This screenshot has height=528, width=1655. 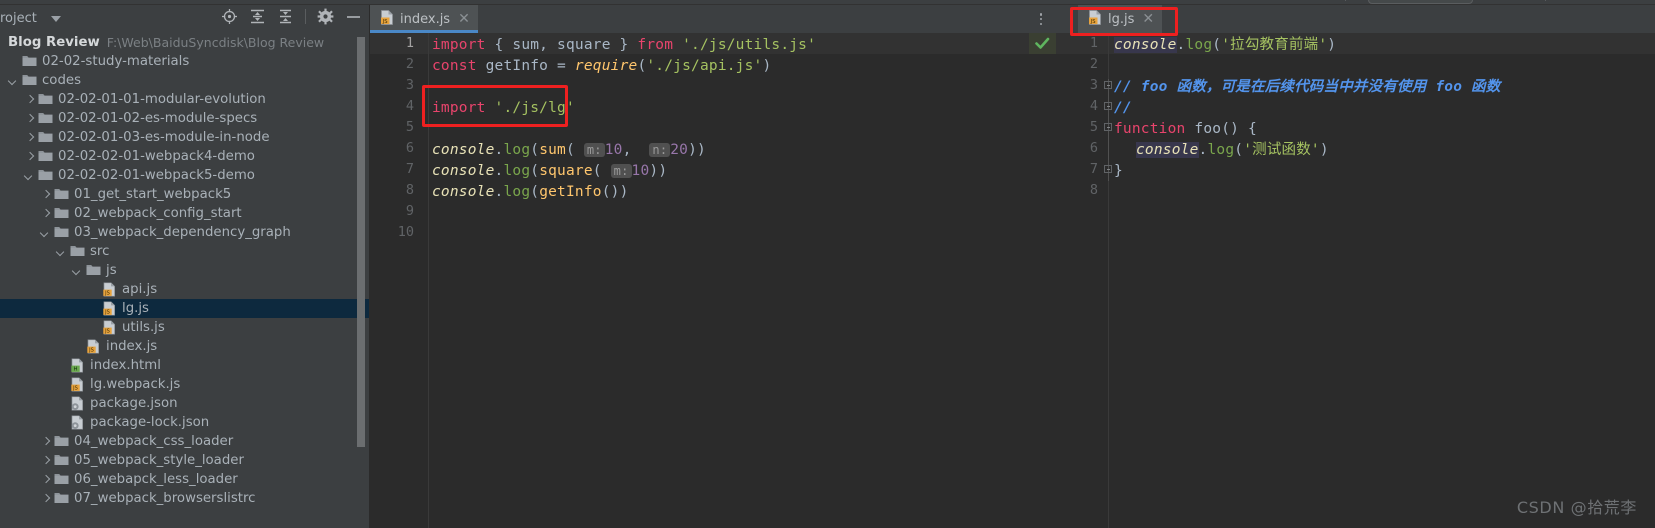 I want to click on tree-row: js, so click(x=185, y=270).